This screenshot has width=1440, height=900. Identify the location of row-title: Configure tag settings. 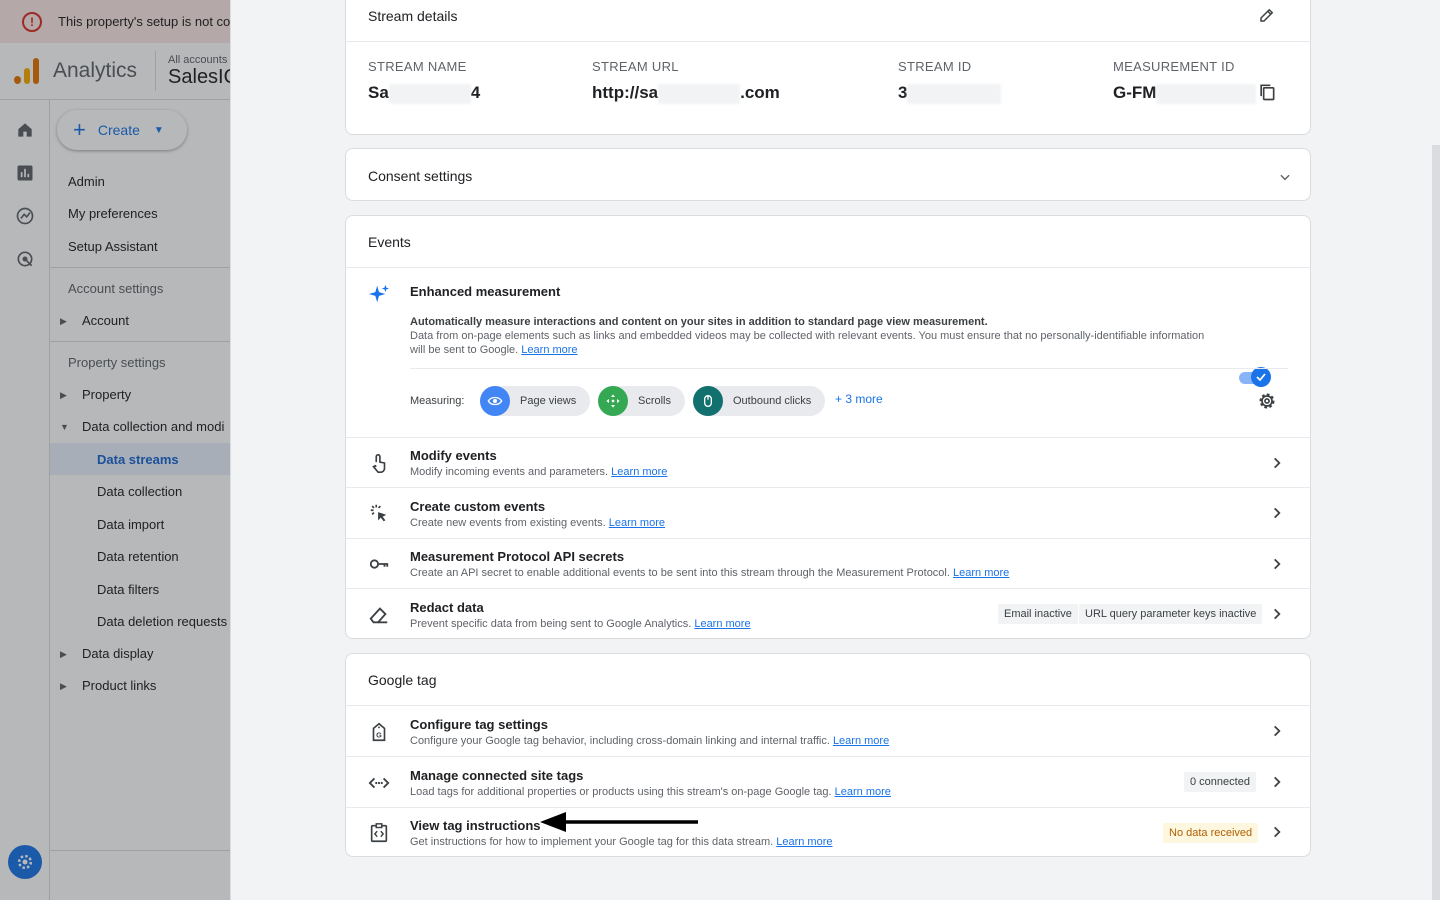
(479, 724).